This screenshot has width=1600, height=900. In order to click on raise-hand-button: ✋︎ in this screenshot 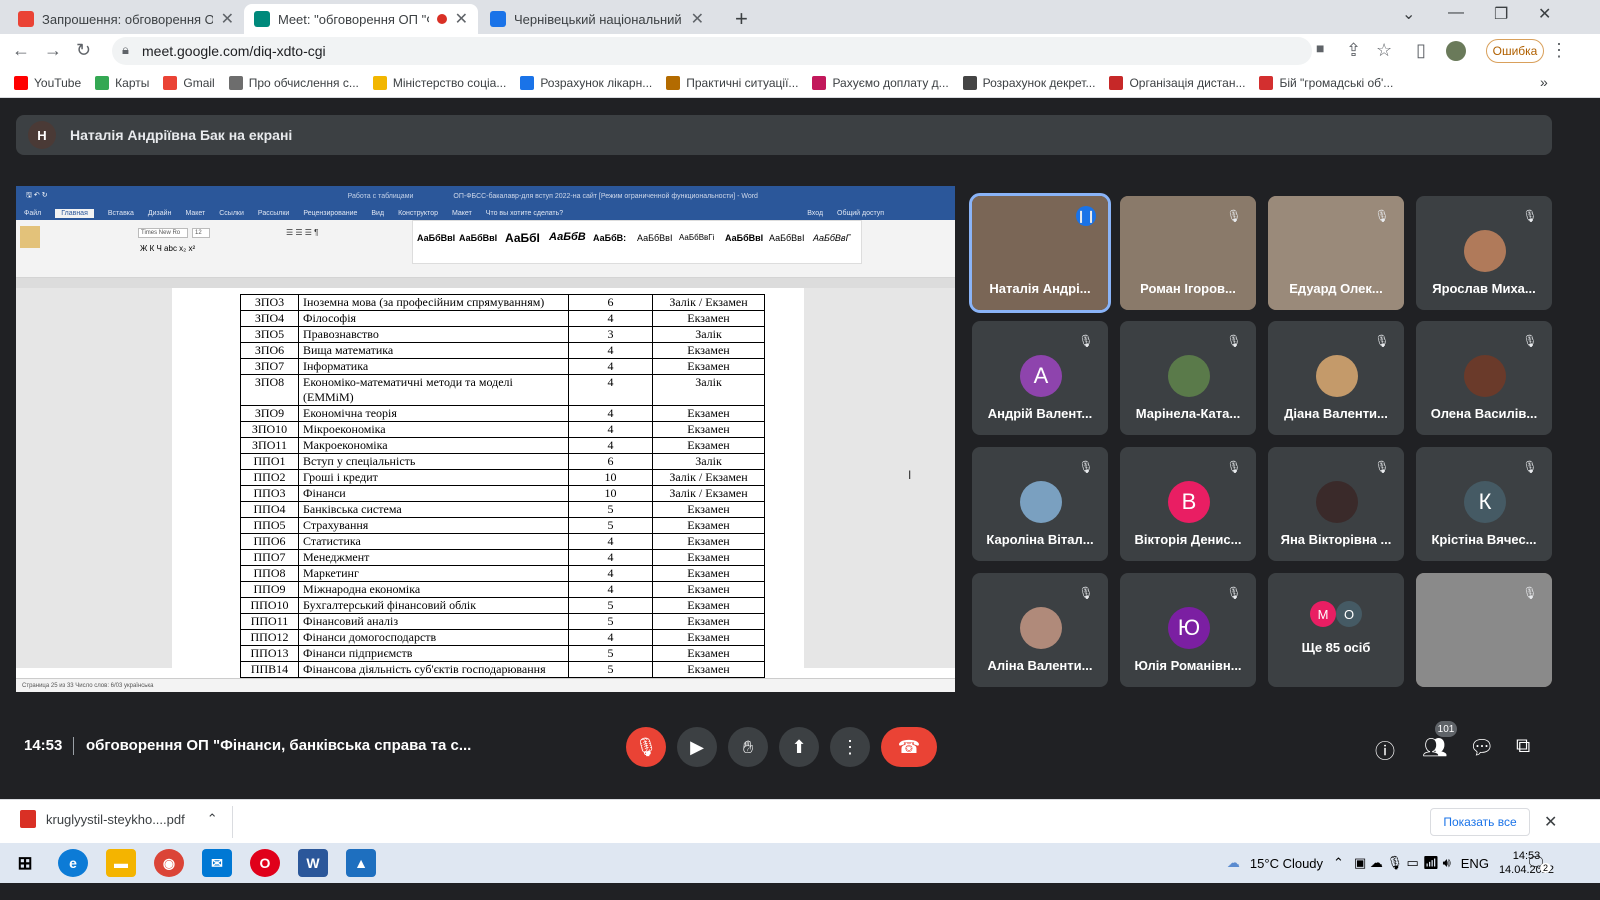, I will do `click(748, 747)`.